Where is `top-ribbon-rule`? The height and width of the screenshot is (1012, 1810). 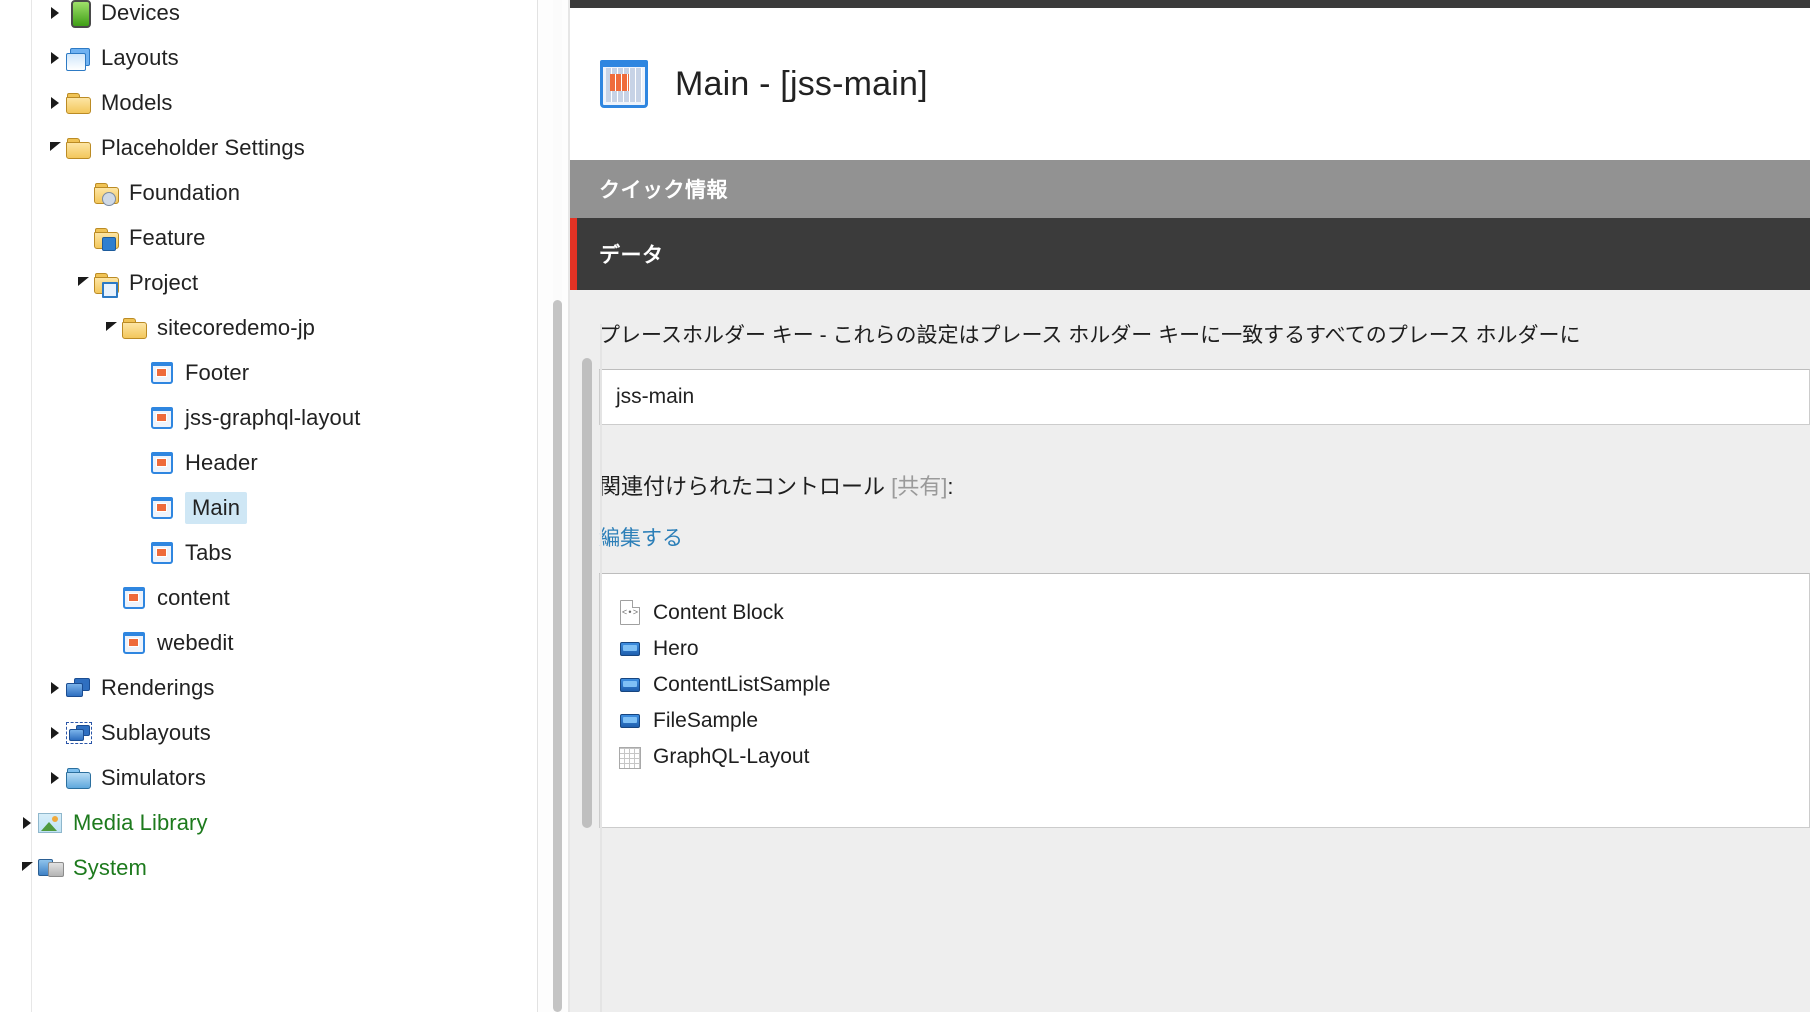
top-ribbon-rule is located at coordinates (1190, 4).